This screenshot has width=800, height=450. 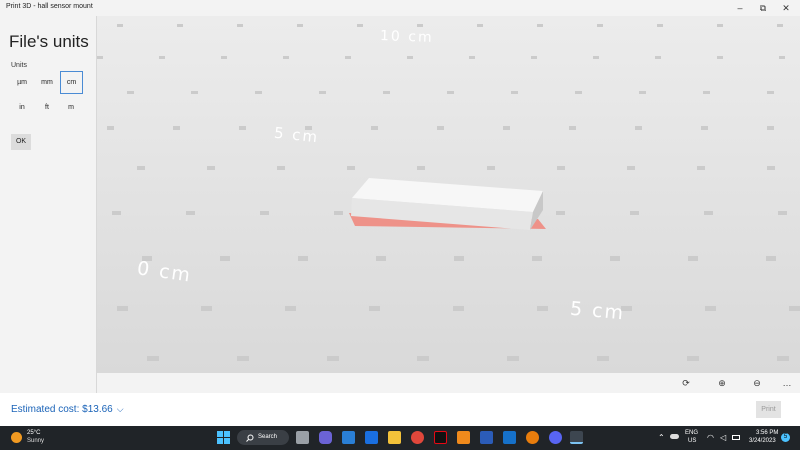 I want to click on camera-icon: ⟳, so click(x=686, y=383).